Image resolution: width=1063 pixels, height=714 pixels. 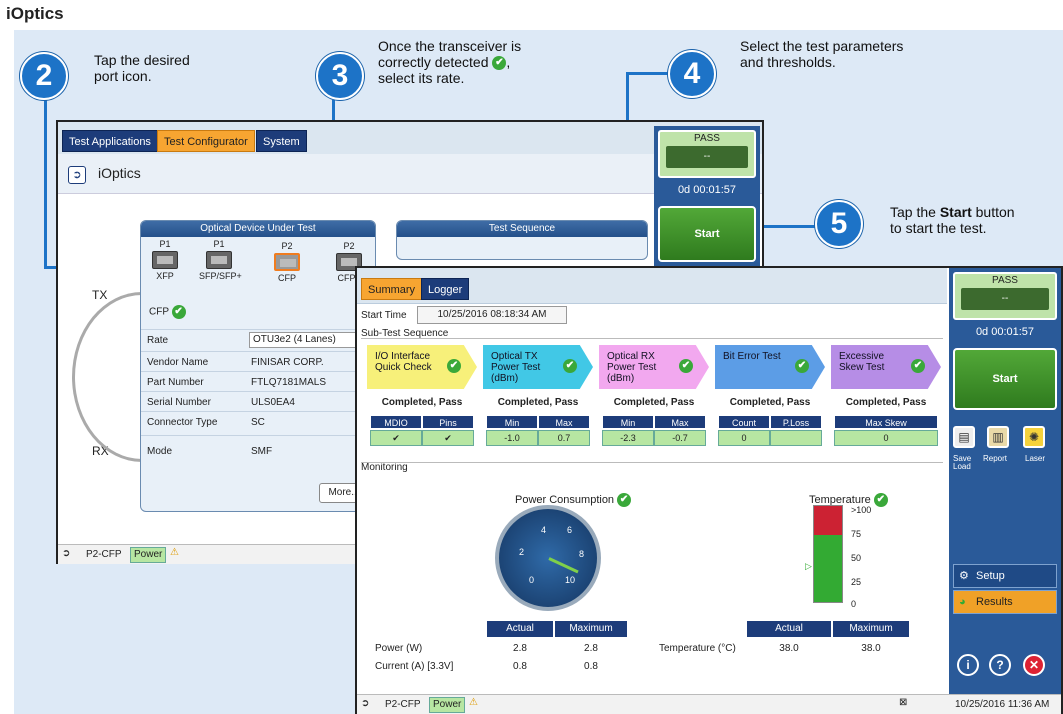 I want to click on temp-maximum-header: Maximum, so click(x=871, y=629).